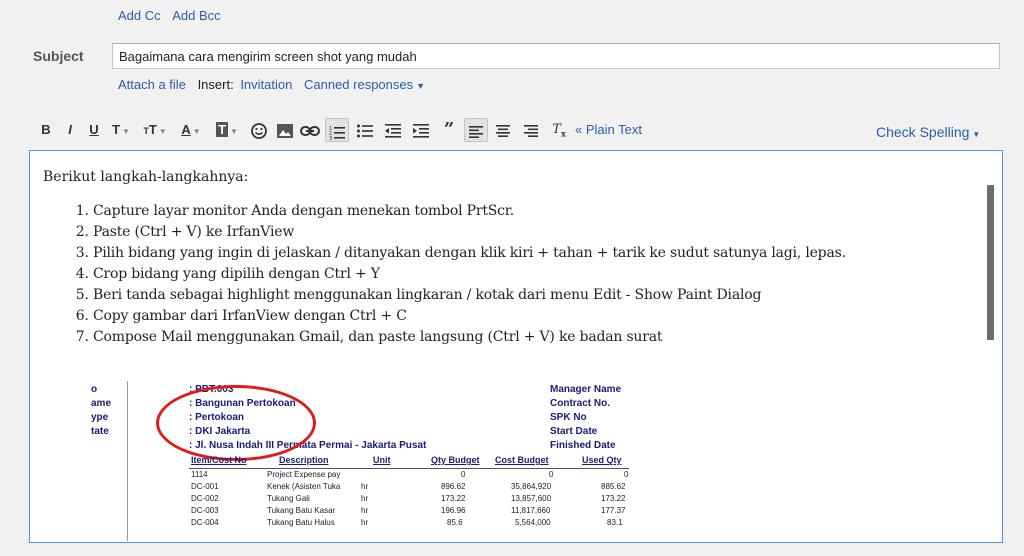  Describe the element at coordinates (236, 423) in the screenshot. I see `highlight-circle` at that location.